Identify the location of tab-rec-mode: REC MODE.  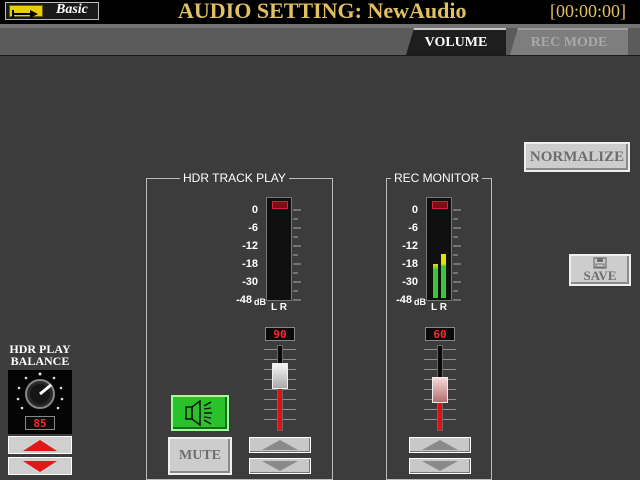
(569, 41).